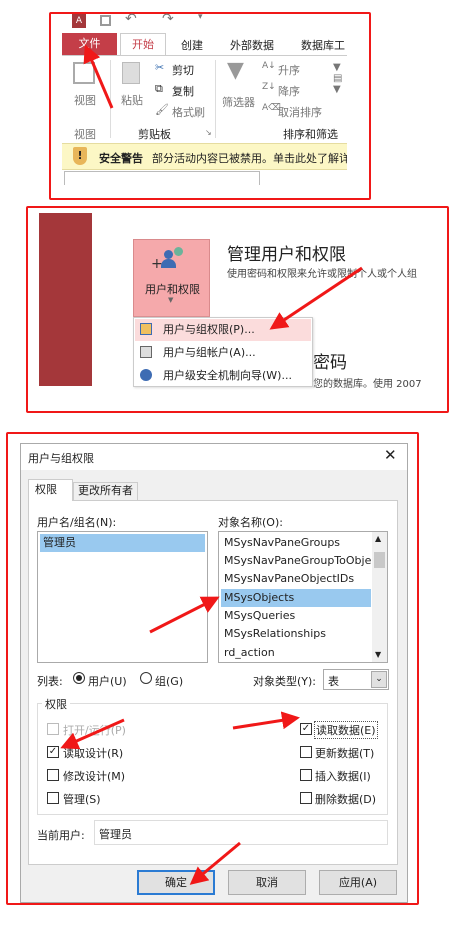 The height and width of the screenshot is (930, 465). What do you see at coordinates (169, 681) in the screenshot?
I see `radio-groups-label: 组(G)` at bounding box center [169, 681].